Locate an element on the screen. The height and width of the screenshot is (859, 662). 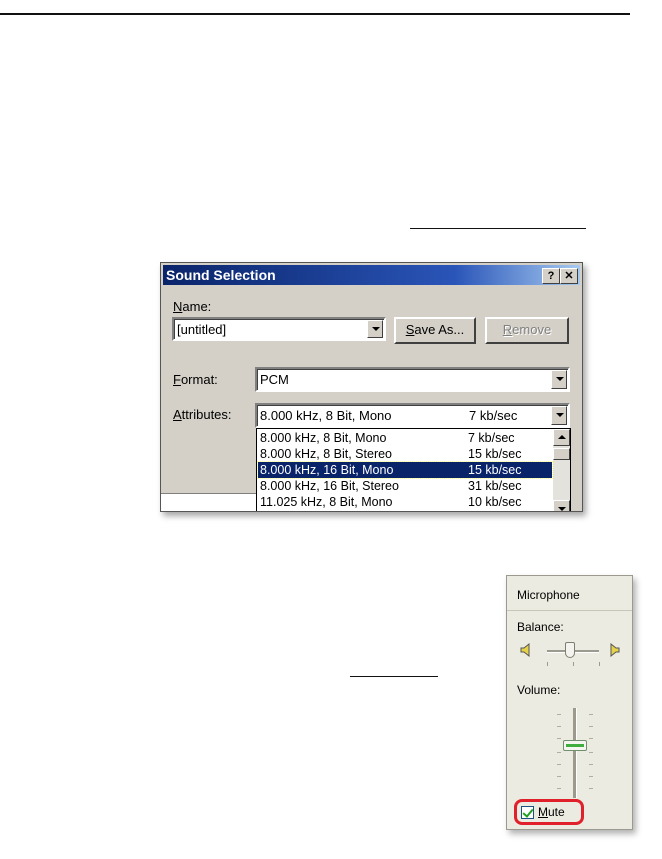
format-dropdown-button is located at coordinates (559, 379).